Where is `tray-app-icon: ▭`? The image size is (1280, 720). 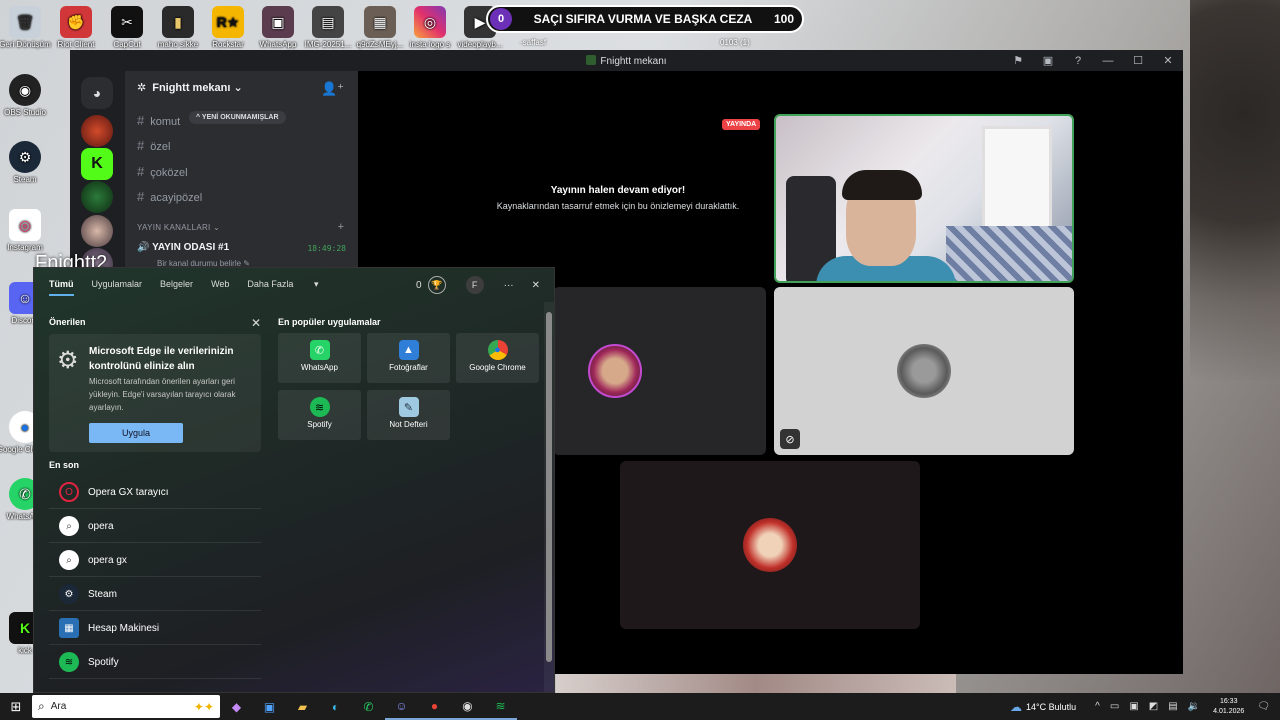
tray-app-icon: ▭ is located at coordinates (1114, 706).